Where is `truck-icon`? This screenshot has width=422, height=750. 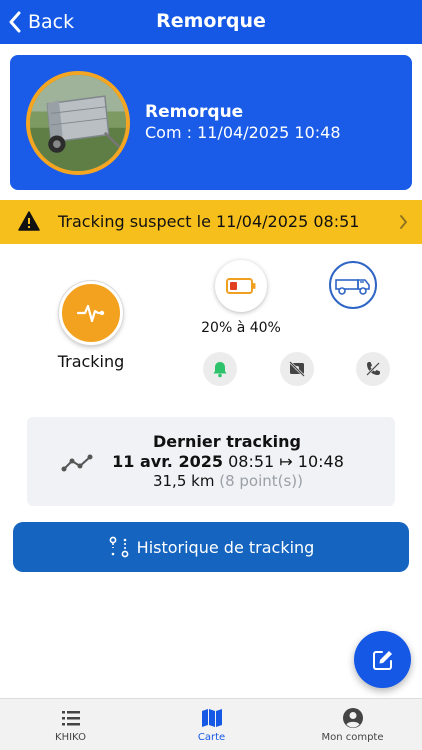 truck-icon is located at coordinates (352, 287).